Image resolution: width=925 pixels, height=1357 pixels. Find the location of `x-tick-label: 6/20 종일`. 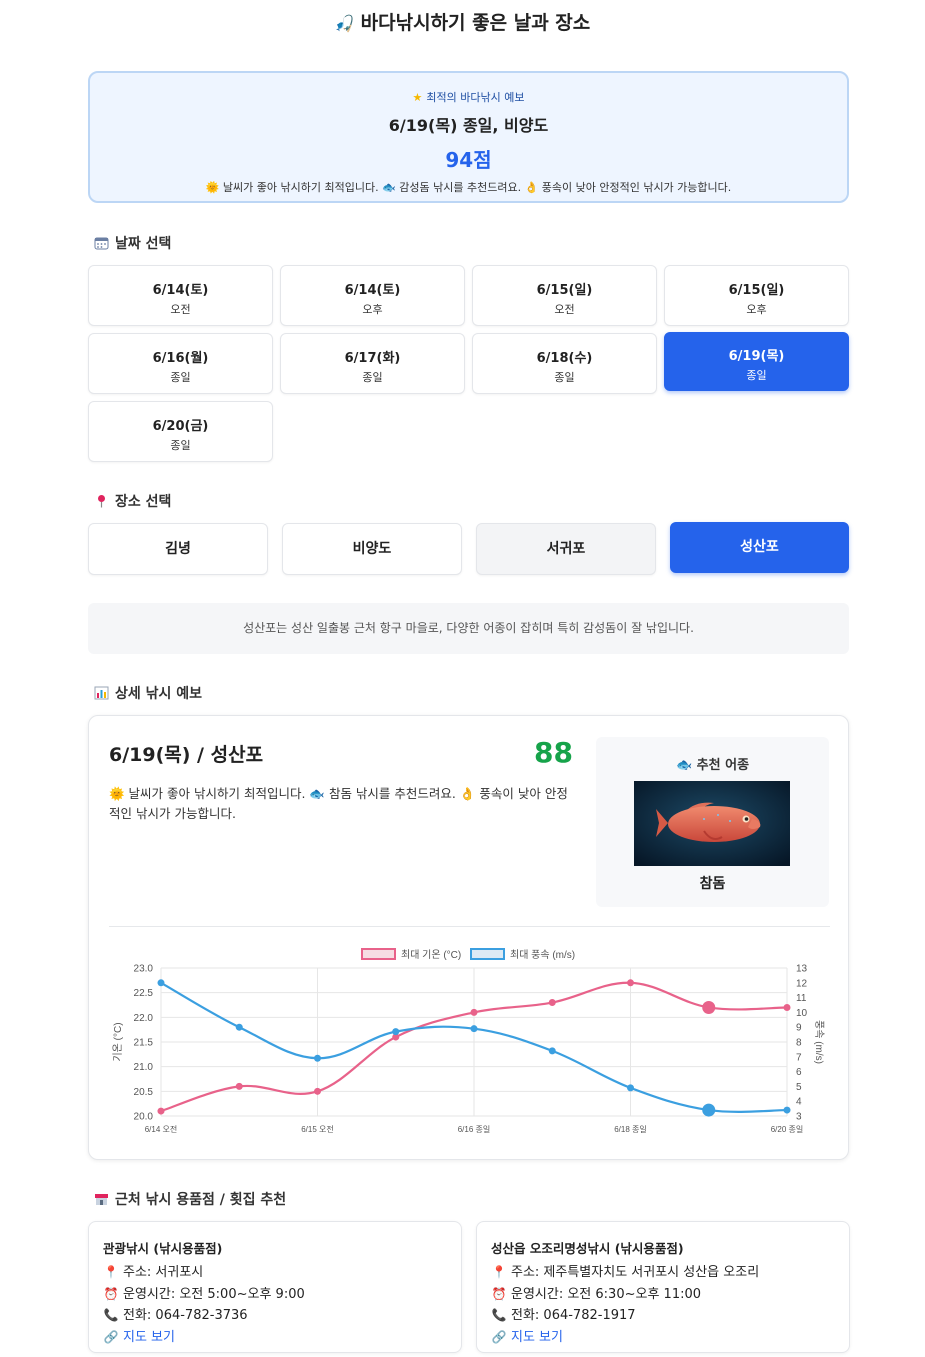

x-tick-label: 6/20 종일 is located at coordinates (787, 1129).